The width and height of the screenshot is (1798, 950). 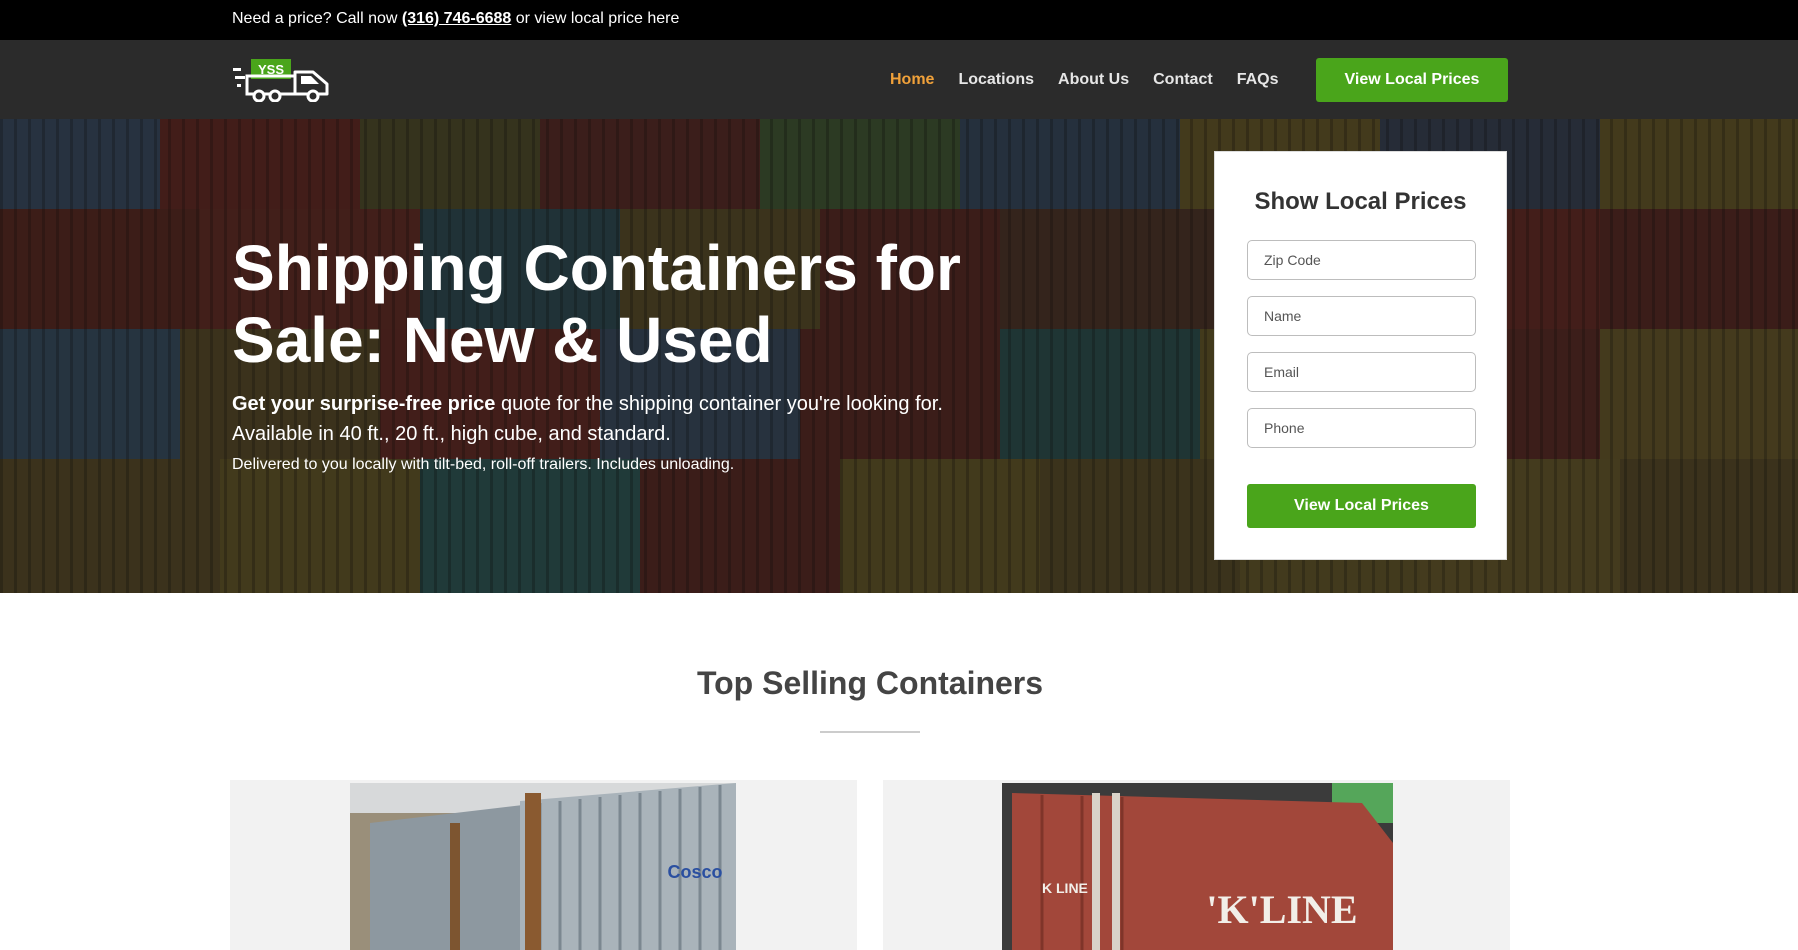 What do you see at coordinates (1361, 260) in the screenshot?
I see `zip-code-input` at bounding box center [1361, 260].